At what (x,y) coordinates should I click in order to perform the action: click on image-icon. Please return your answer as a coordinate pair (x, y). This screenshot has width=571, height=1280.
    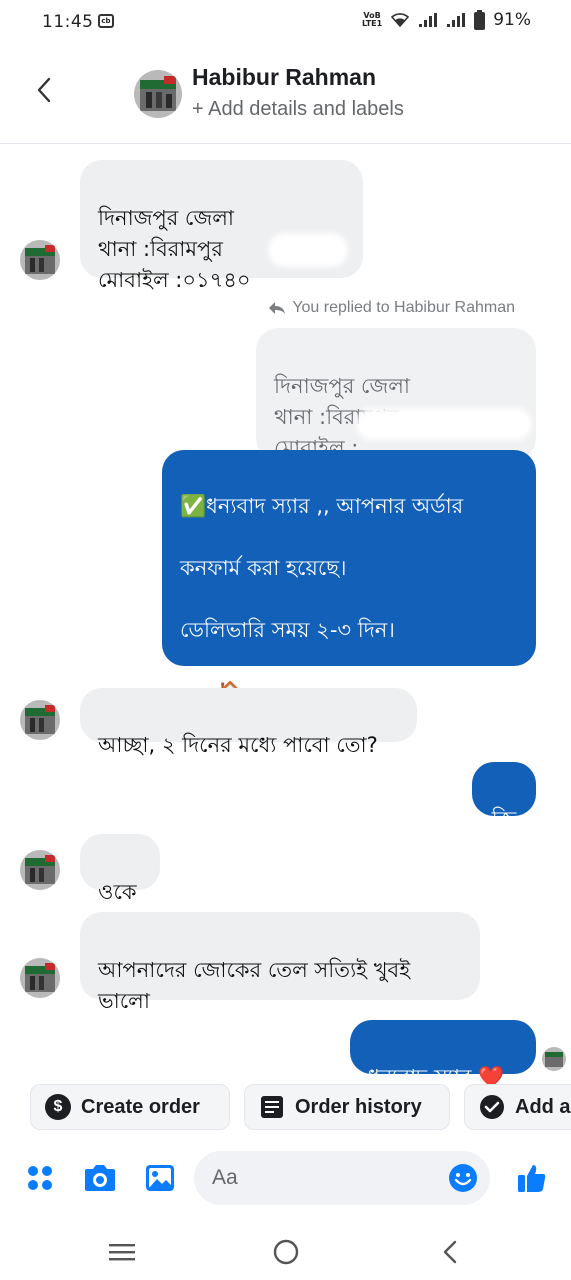
    Looking at the image, I should click on (160, 1178).